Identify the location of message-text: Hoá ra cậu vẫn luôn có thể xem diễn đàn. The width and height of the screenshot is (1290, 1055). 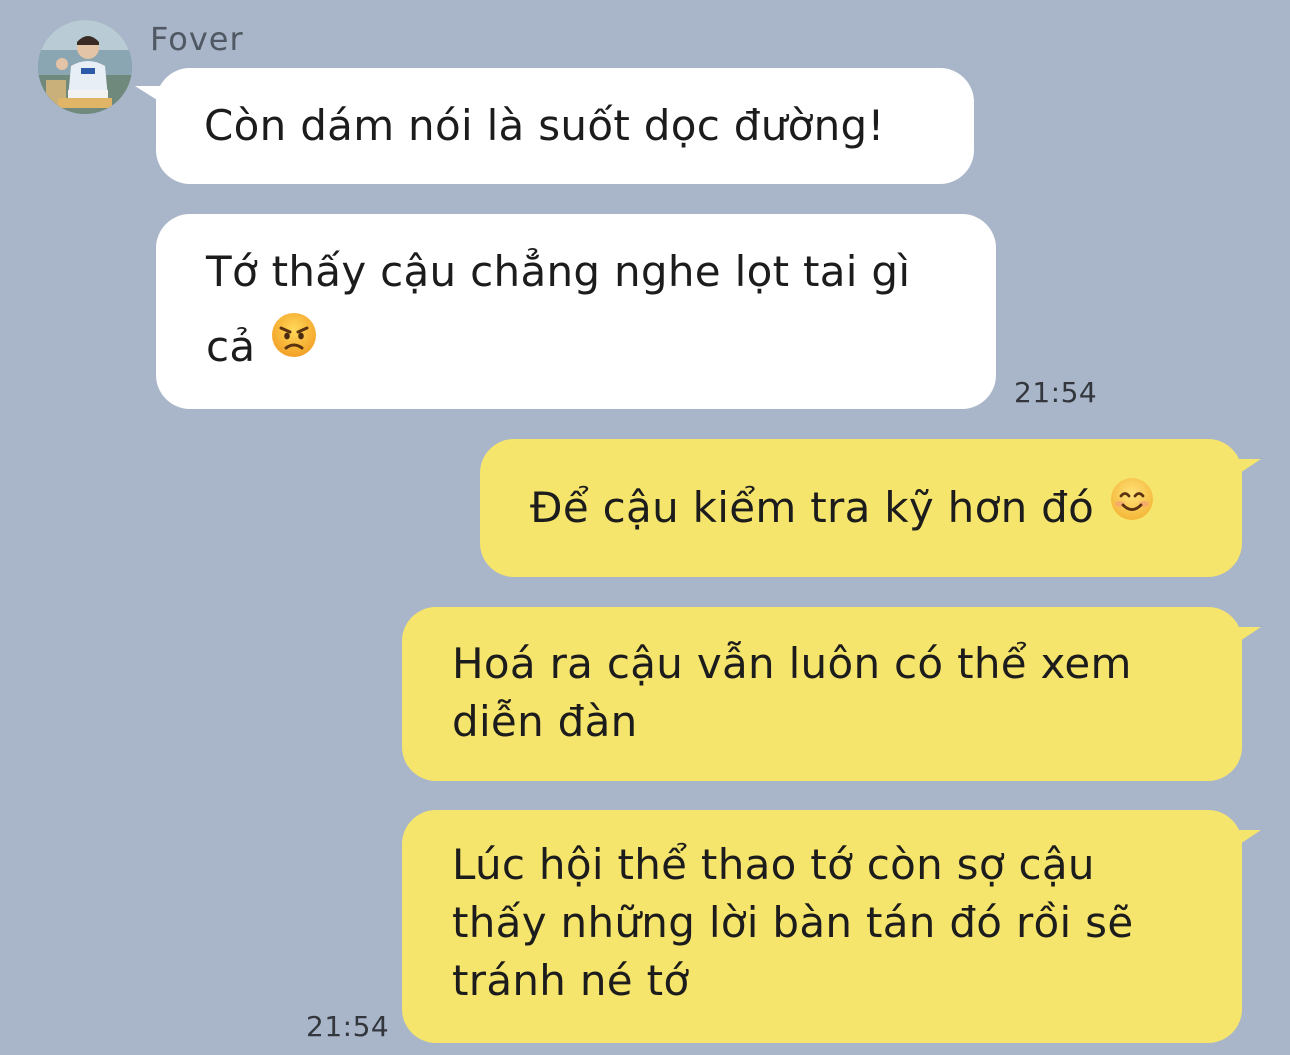
(792, 692).